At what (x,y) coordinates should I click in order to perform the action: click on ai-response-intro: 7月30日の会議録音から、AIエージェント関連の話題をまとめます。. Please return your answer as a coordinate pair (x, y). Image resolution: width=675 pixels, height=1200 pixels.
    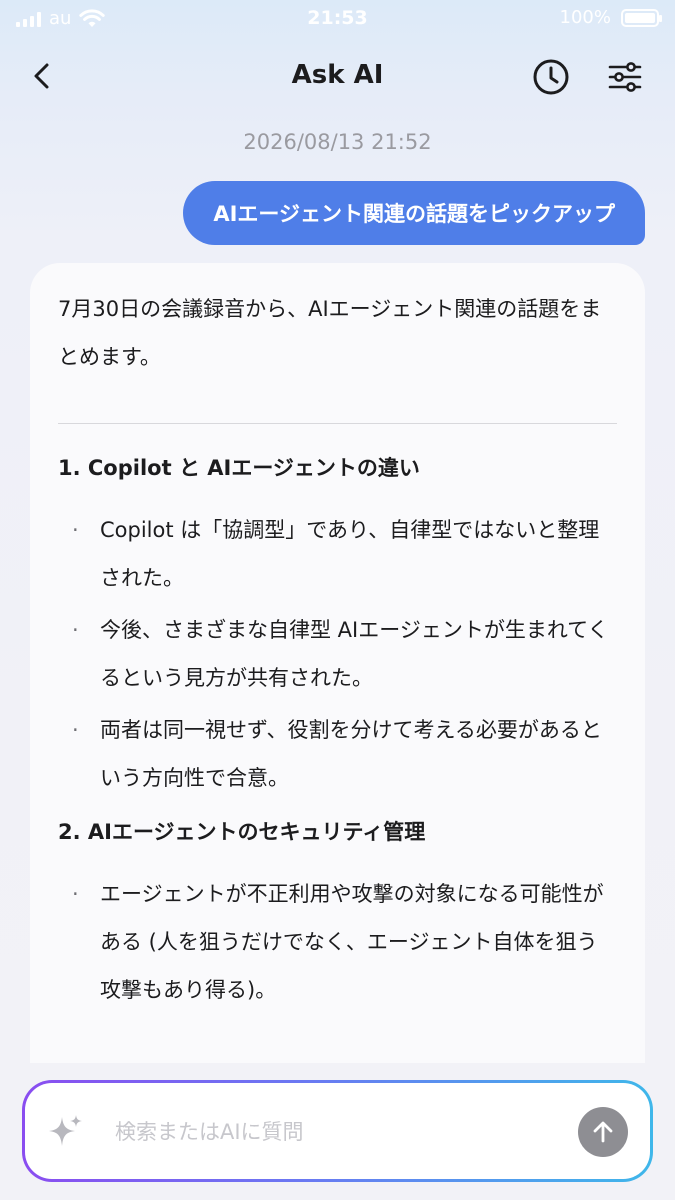
    Looking at the image, I should click on (330, 333).